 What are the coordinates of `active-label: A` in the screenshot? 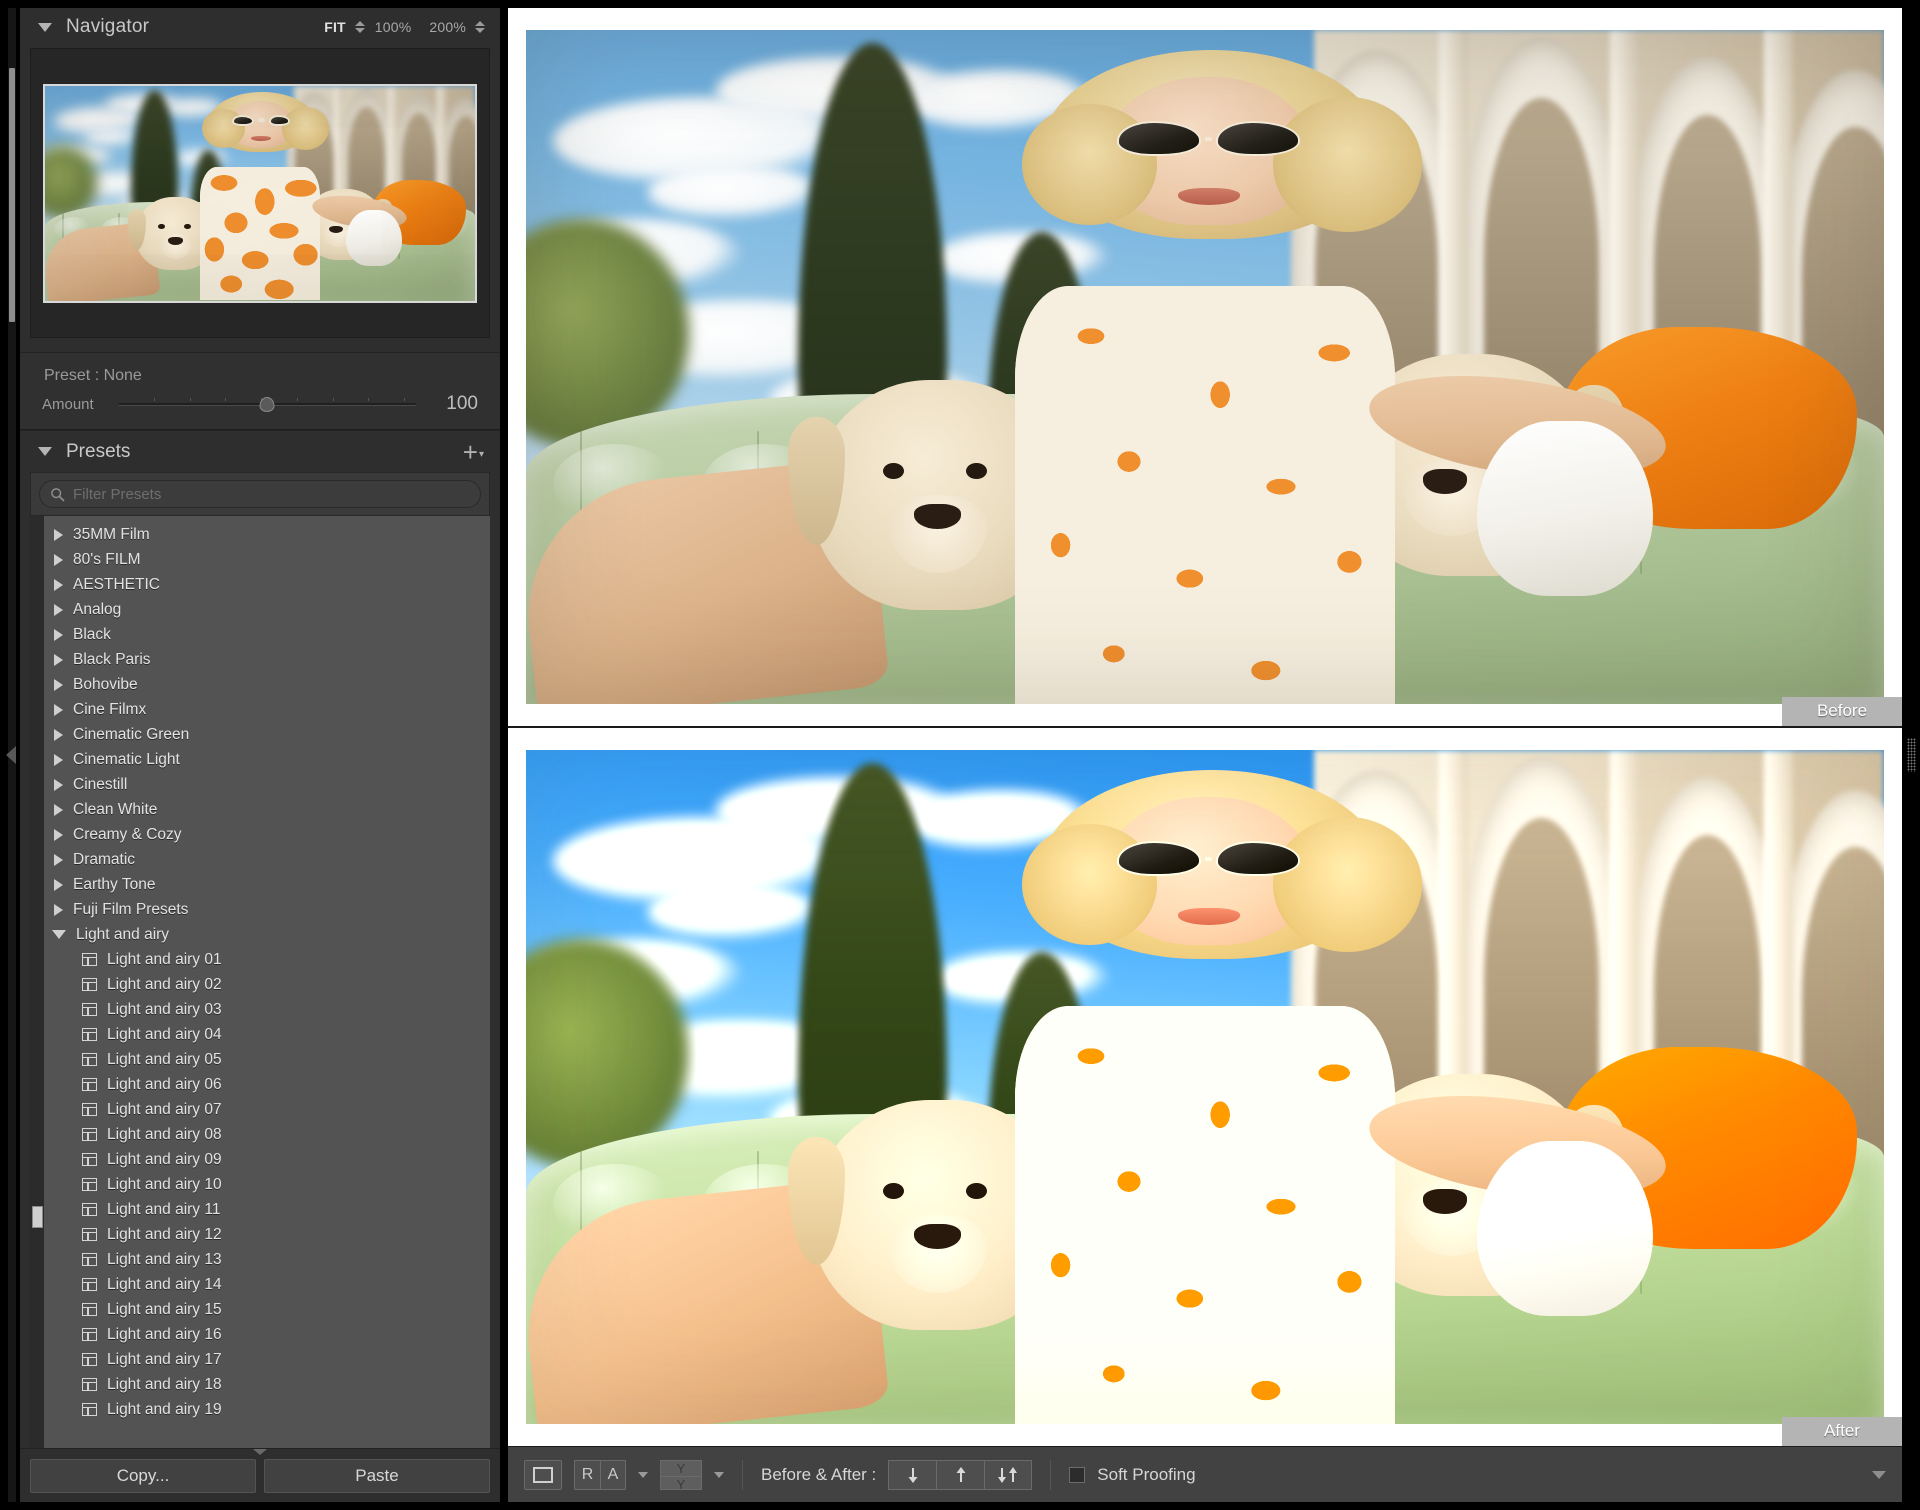 It's located at (612, 1474).